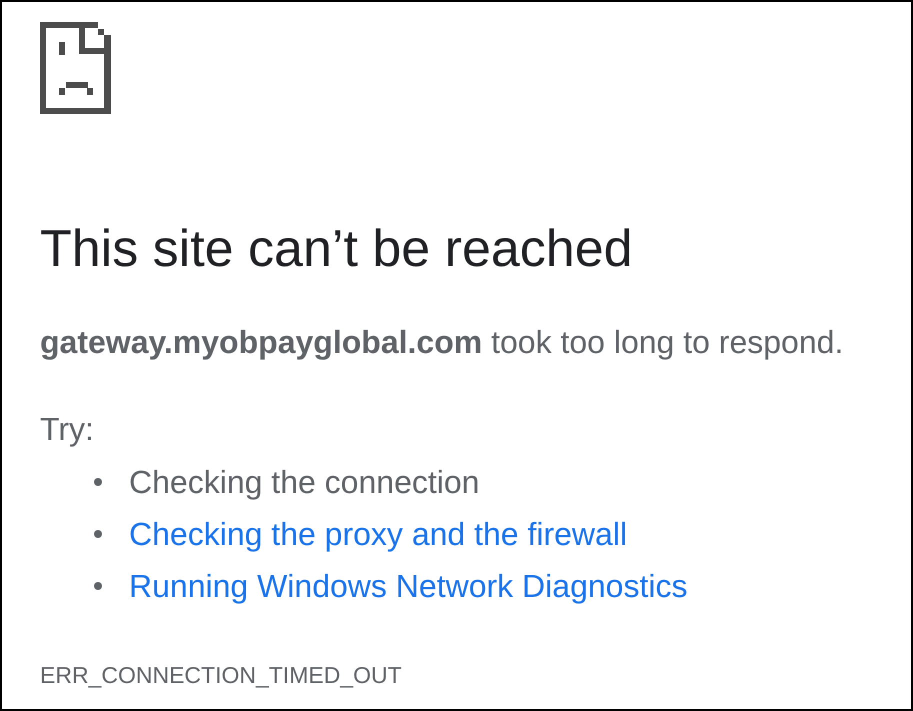  What do you see at coordinates (442, 342) in the screenshot?
I see `error-message: gateway.myobpayglobal.com took too long to respond.` at bounding box center [442, 342].